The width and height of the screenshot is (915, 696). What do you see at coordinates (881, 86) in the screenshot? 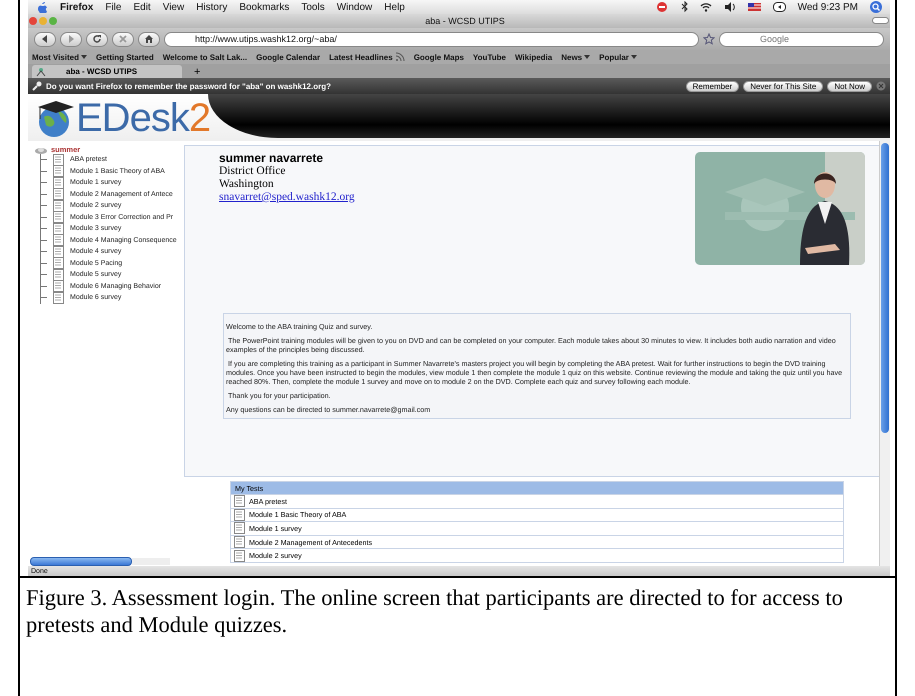
I see `close-icon` at bounding box center [881, 86].